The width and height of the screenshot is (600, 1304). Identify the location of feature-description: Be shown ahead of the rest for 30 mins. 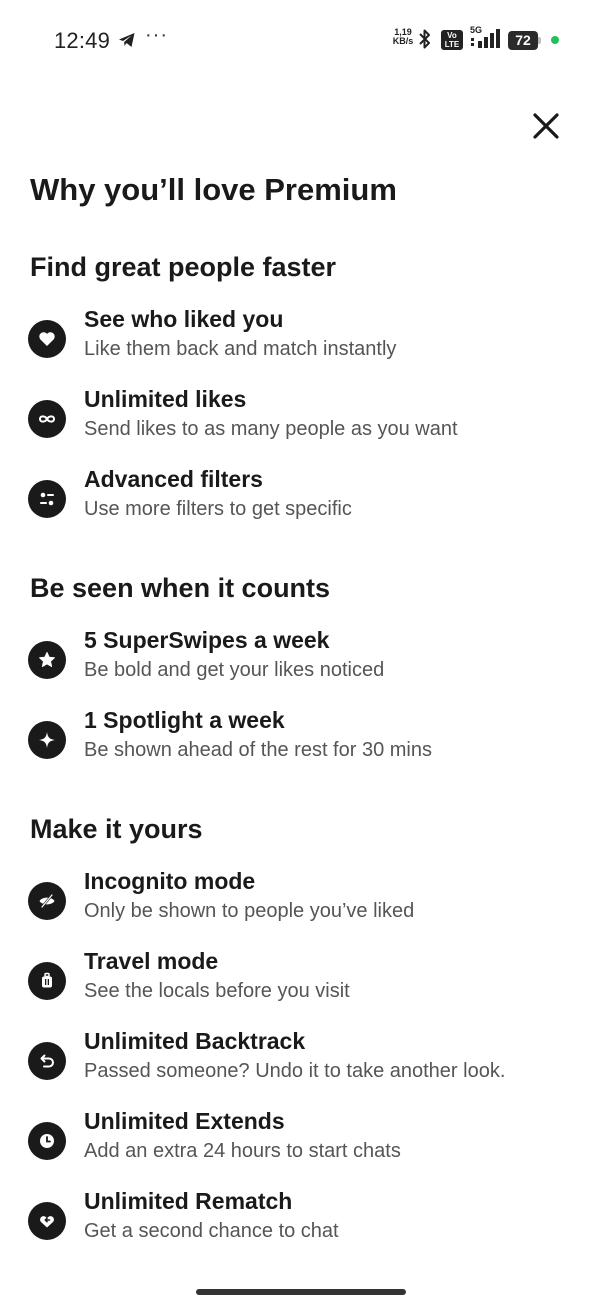
(258, 750).